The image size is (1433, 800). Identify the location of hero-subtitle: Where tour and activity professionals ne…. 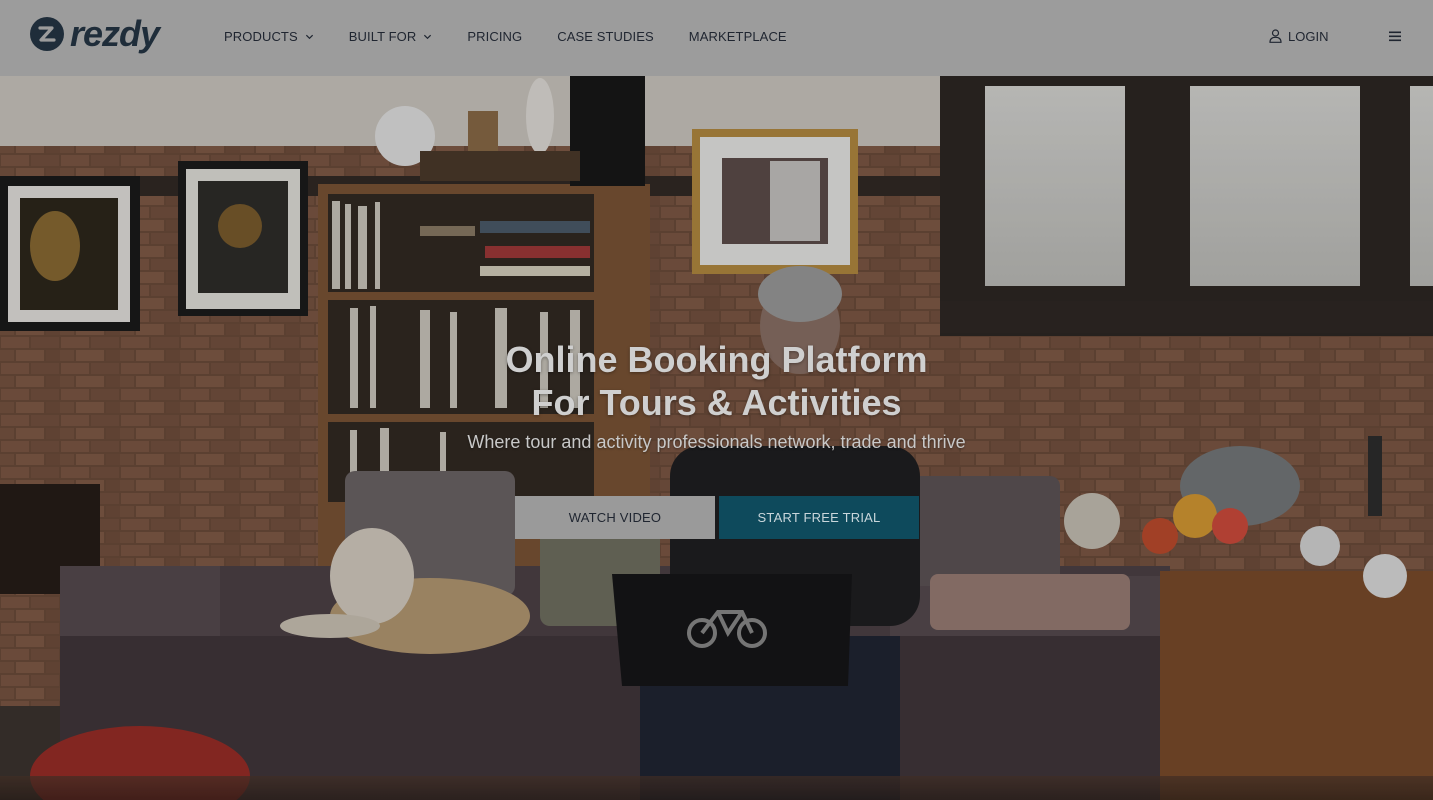
(716, 442).